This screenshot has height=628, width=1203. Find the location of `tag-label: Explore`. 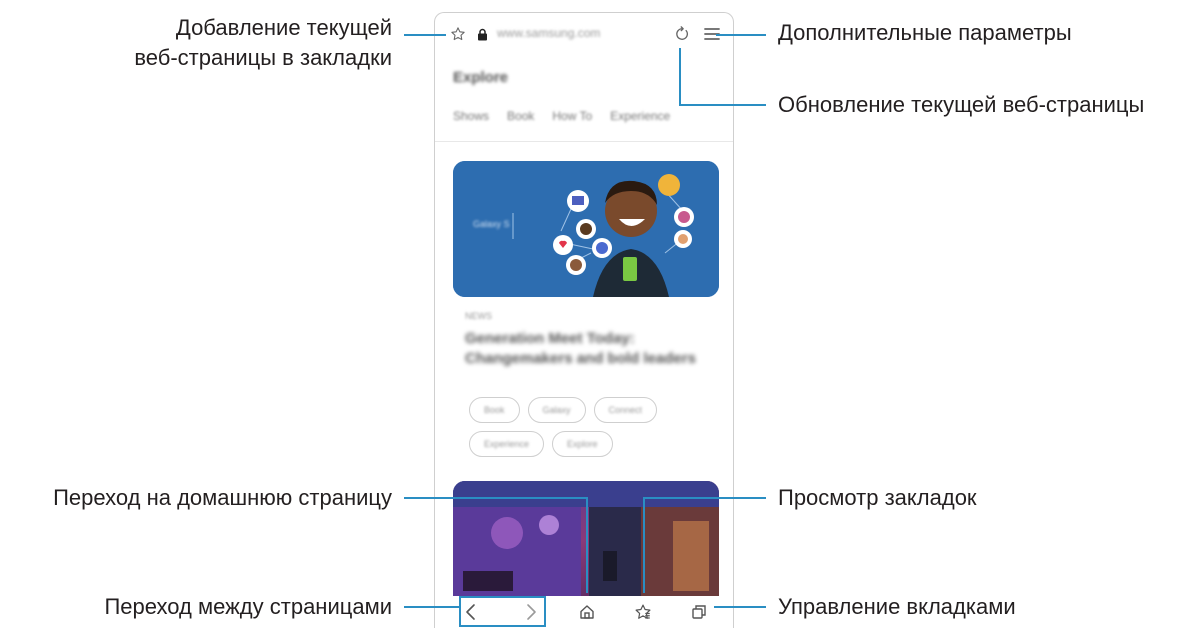

tag-label: Explore is located at coordinates (582, 444).